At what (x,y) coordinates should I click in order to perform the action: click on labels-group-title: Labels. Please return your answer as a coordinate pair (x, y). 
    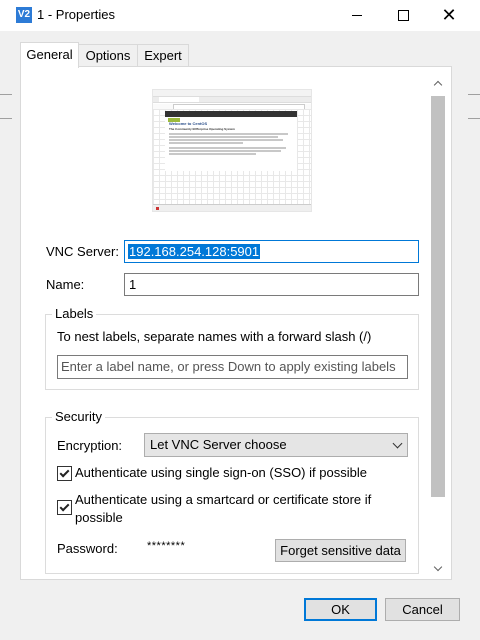
    Looking at the image, I should click on (74, 313).